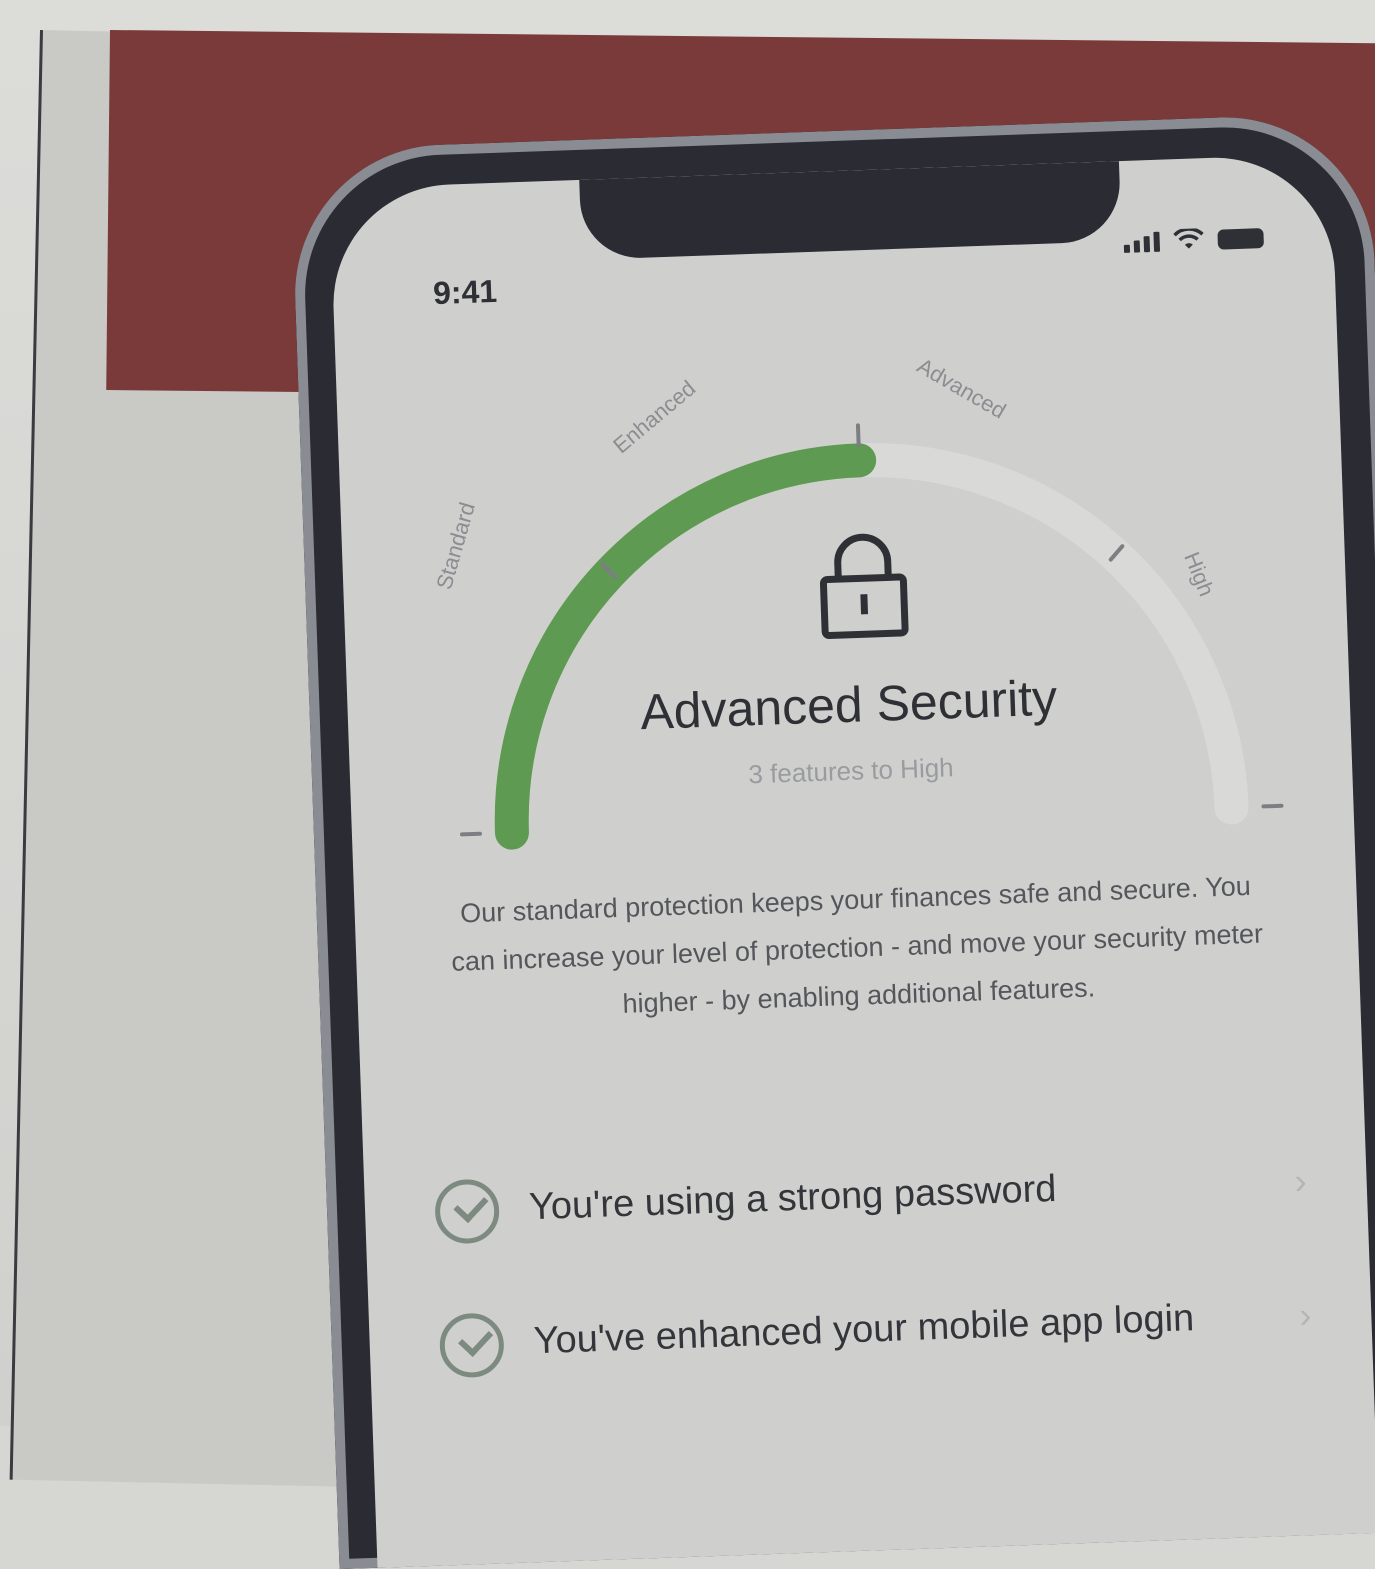  What do you see at coordinates (850, 210) in the screenshot?
I see `notch` at bounding box center [850, 210].